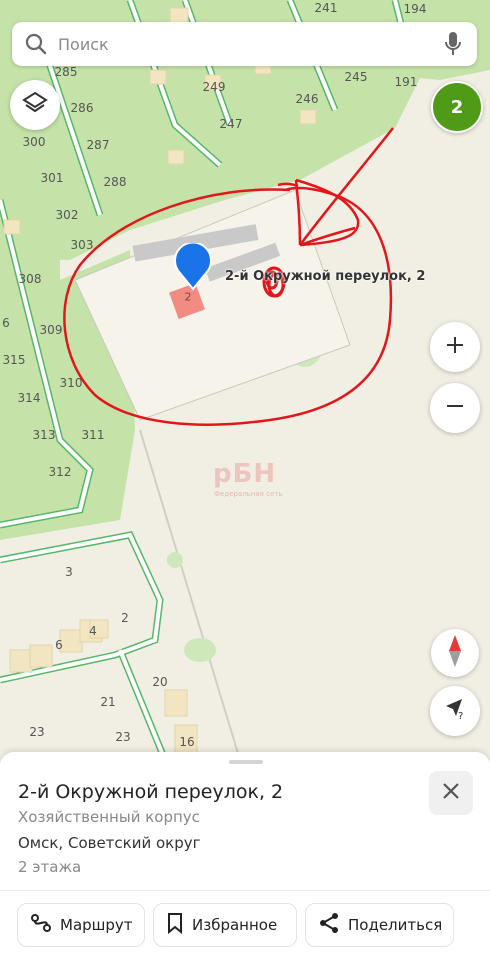 The width and height of the screenshot is (490, 960). Describe the element at coordinates (231, 124) in the screenshot. I see `house-number: 247` at that location.